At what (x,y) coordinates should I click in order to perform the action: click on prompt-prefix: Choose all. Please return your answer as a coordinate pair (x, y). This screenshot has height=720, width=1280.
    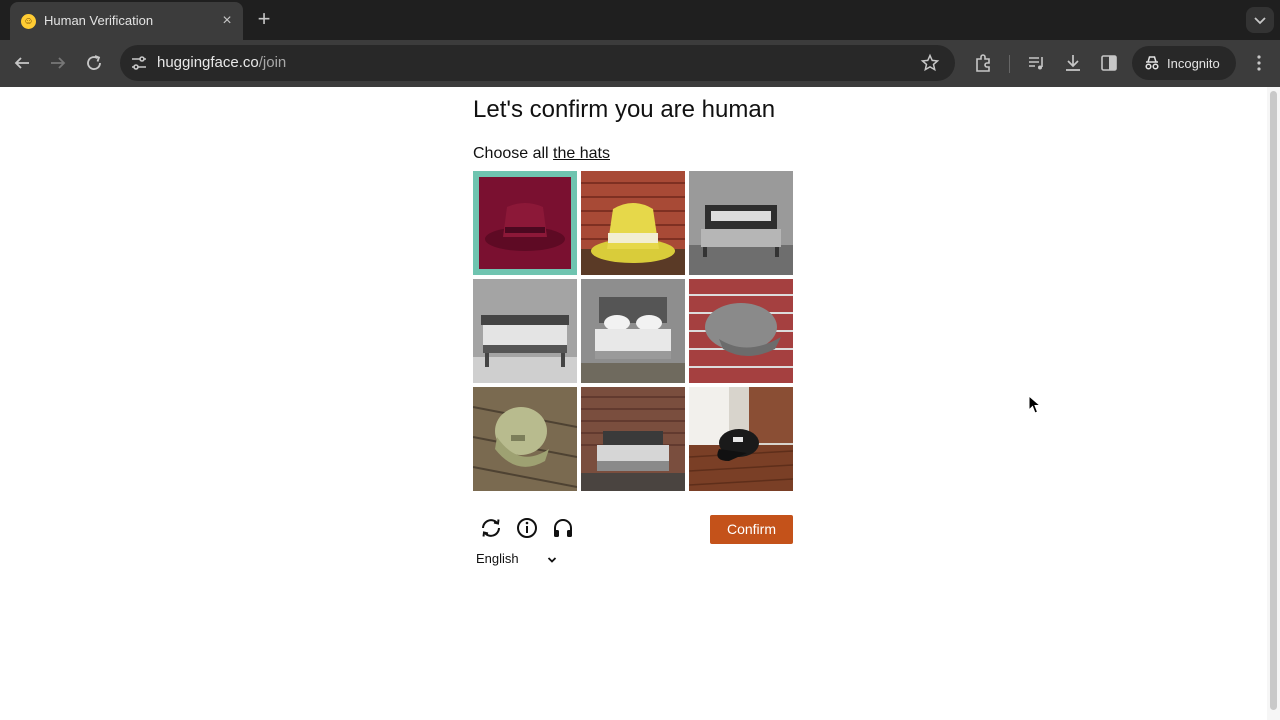
    Looking at the image, I should click on (513, 153).